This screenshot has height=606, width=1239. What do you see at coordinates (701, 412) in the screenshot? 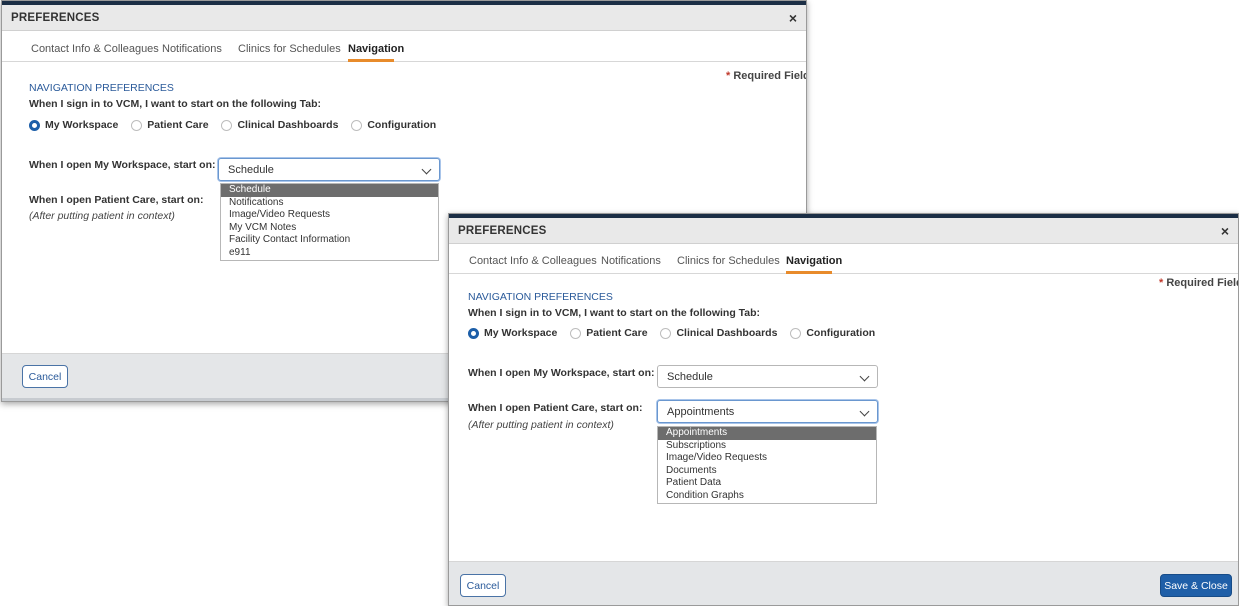
I see `select-value: Appointments` at bounding box center [701, 412].